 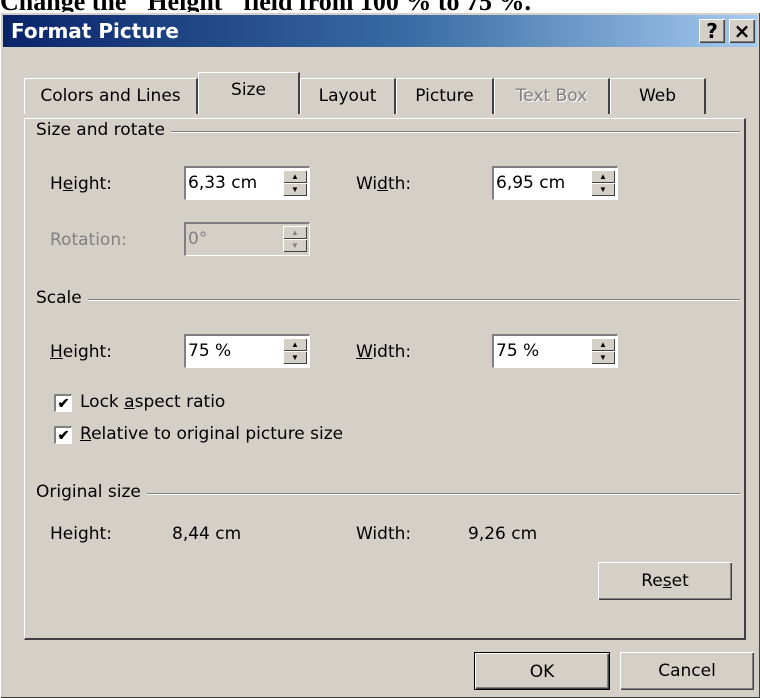 What do you see at coordinates (380, 31) in the screenshot?
I see `title-bar: Format Picture ? ×` at bounding box center [380, 31].